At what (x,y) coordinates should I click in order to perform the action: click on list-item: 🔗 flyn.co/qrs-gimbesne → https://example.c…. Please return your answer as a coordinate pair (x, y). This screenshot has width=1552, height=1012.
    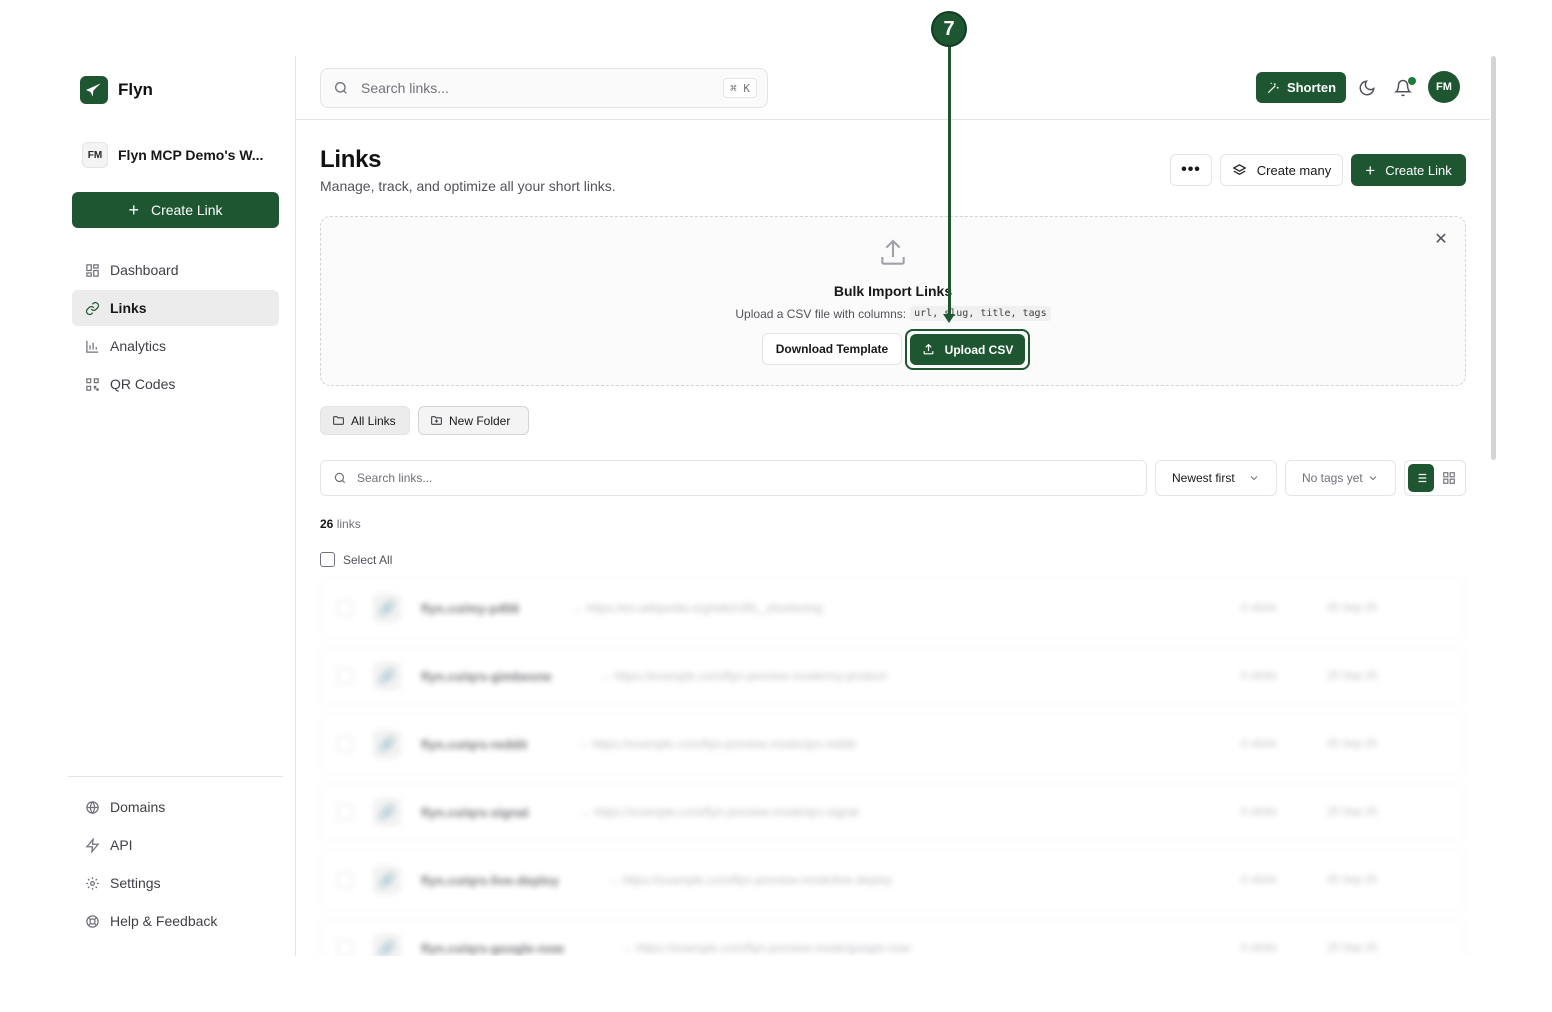
    Looking at the image, I should click on (893, 676).